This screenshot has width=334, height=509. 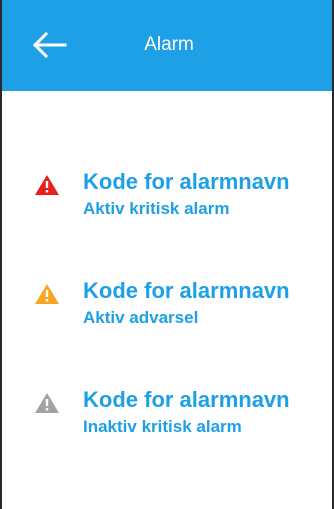 What do you see at coordinates (141, 317) in the screenshot?
I see `alarm-status: Aktiv advarsel` at bounding box center [141, 317].